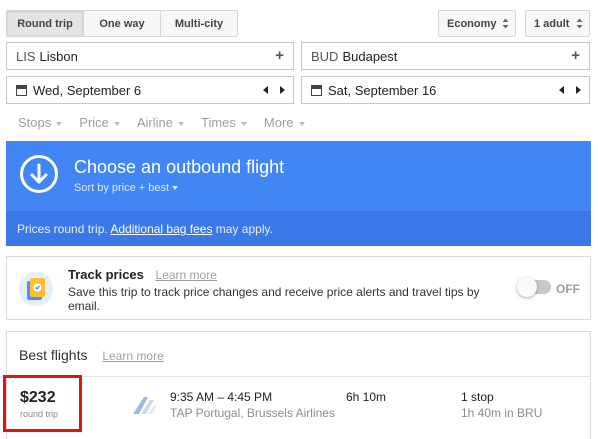  What do you see at coordinates (45, 23) in the screenshot?
I see `trip-type-round-trip: Round trip` at bounding box center [45, 23].